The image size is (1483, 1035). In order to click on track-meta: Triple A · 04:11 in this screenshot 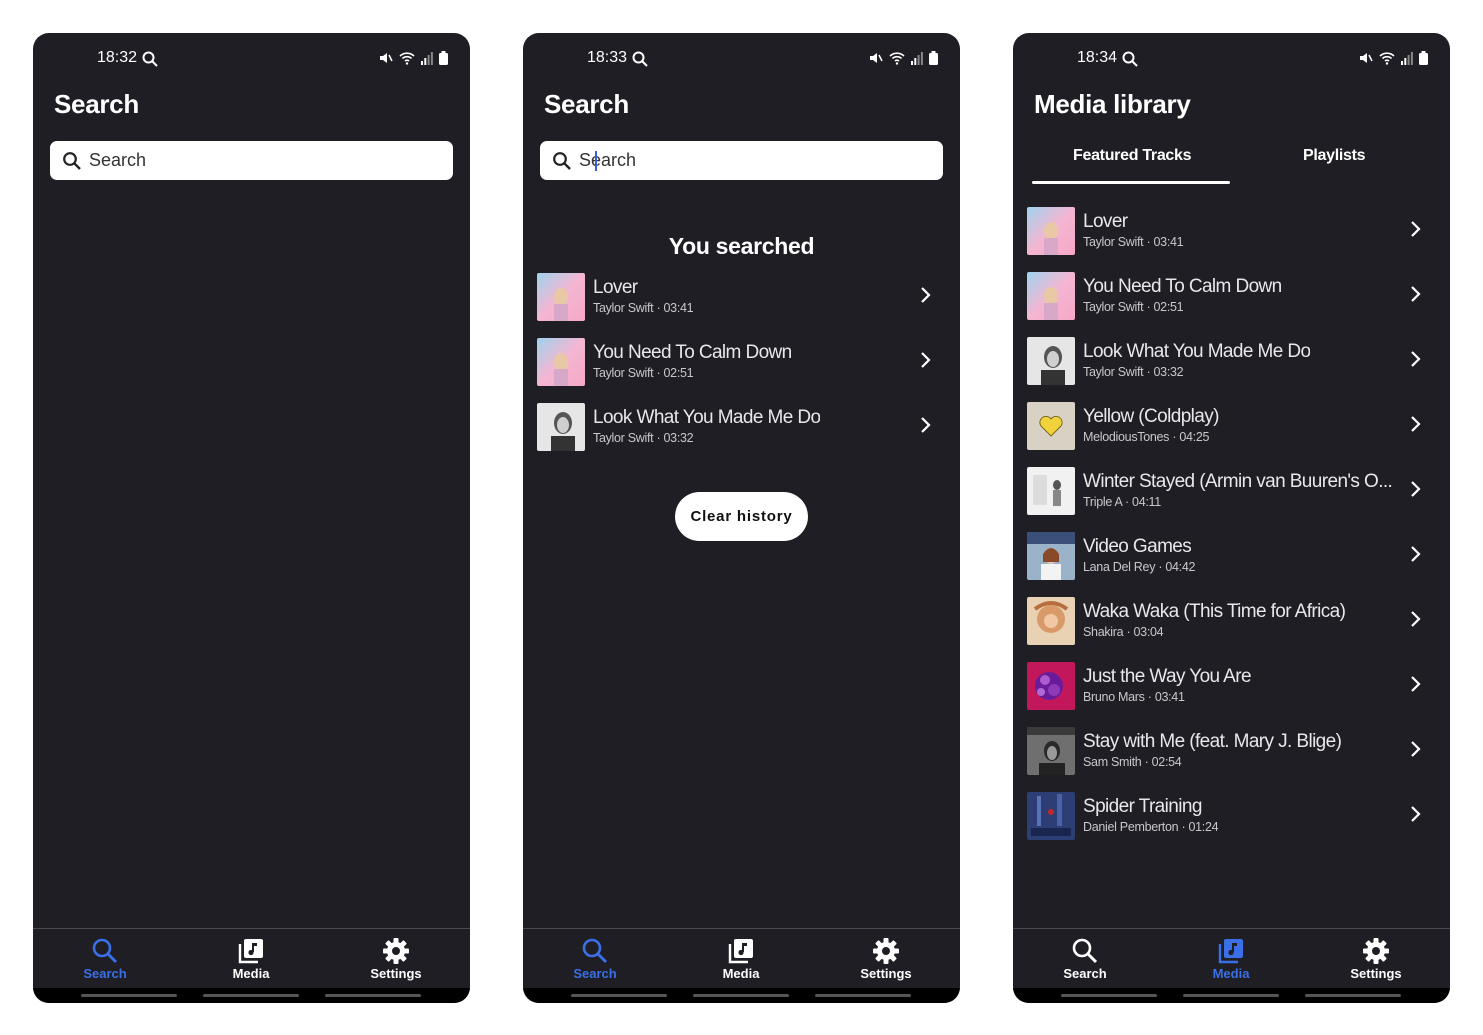, I will do `click(1122, 502)`.